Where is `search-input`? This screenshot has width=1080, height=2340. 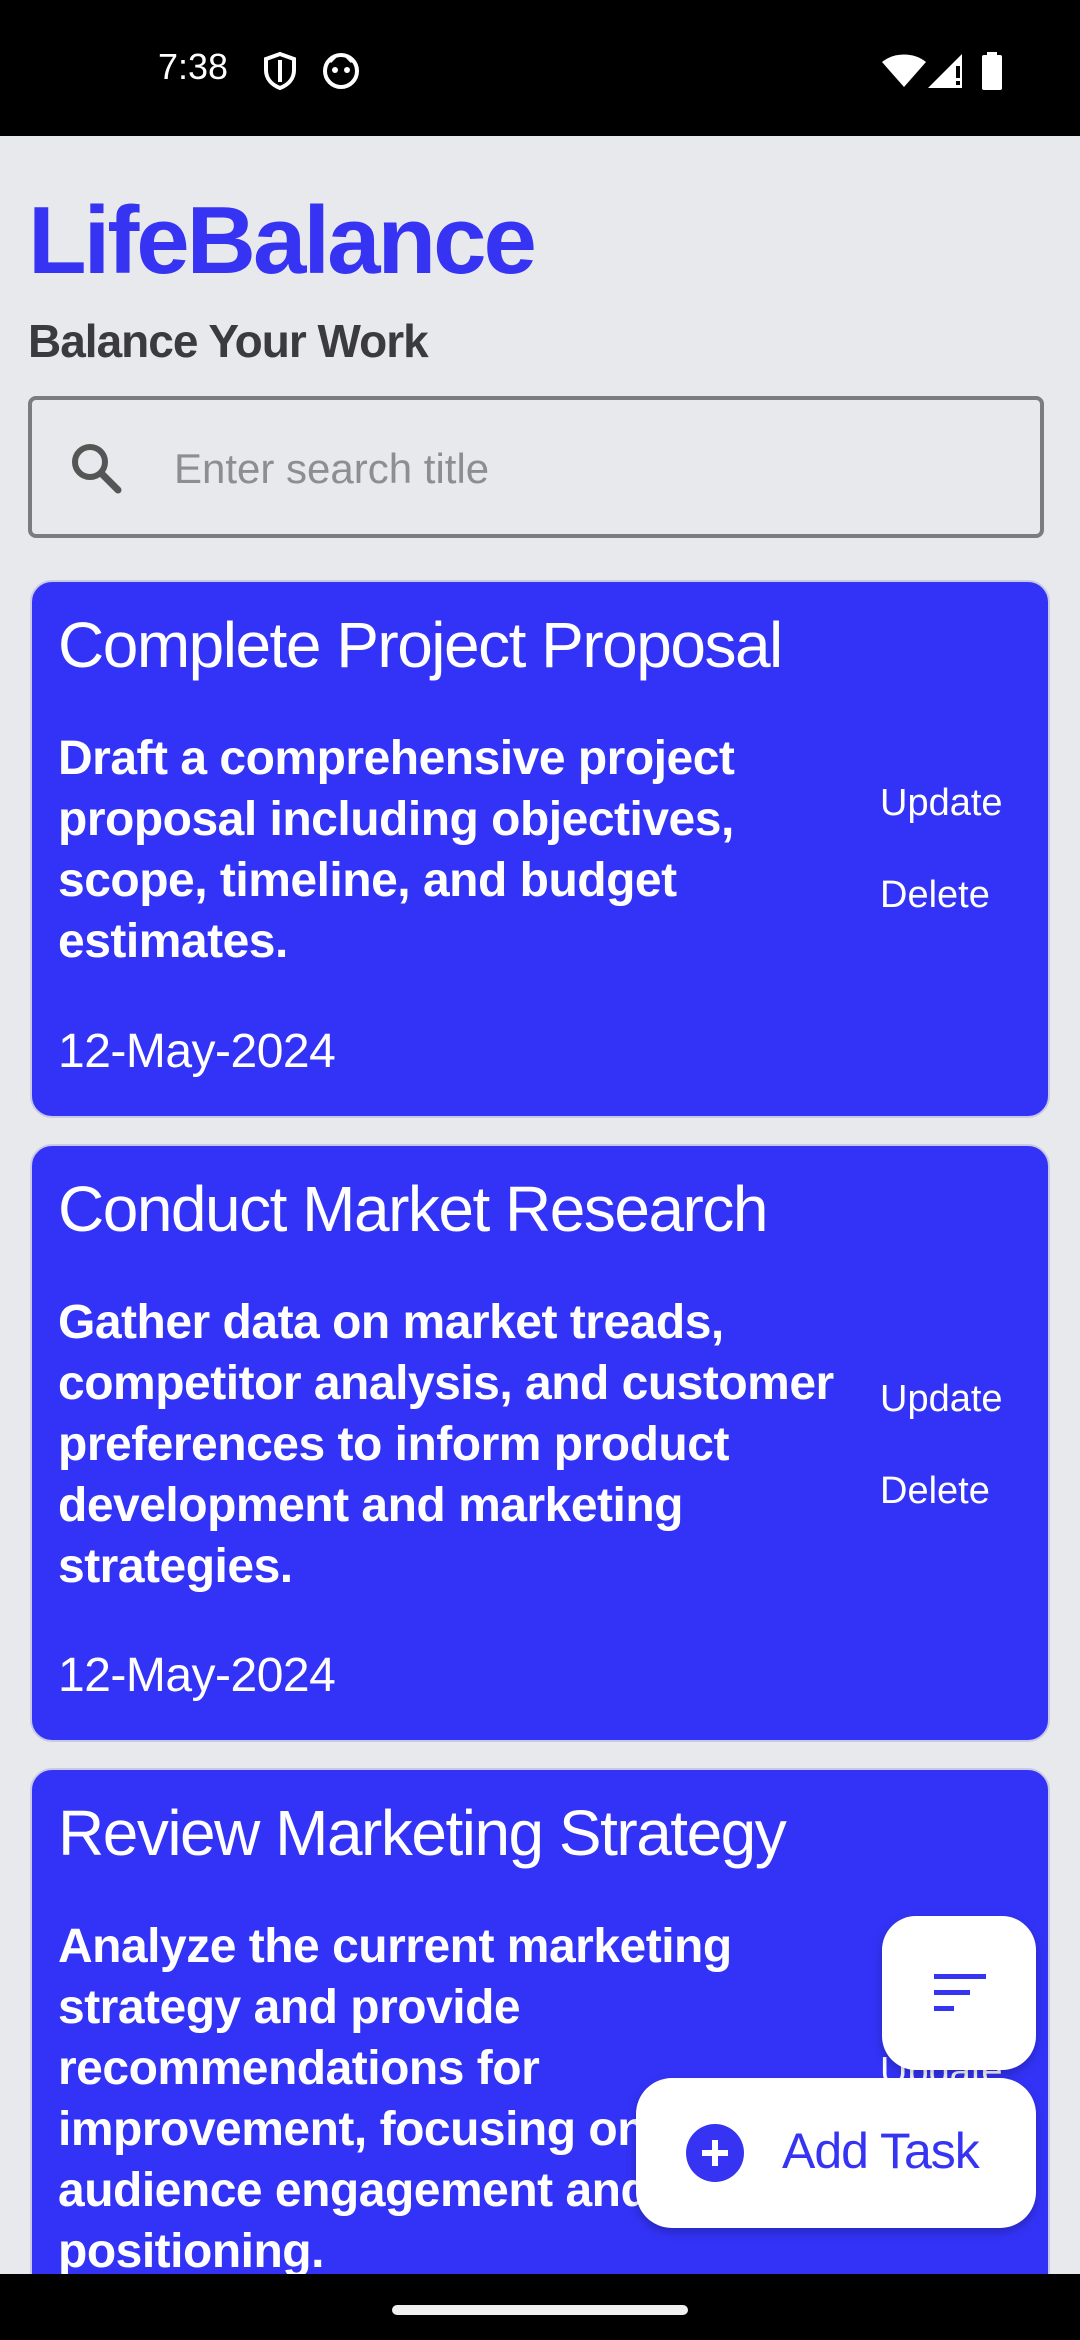
search-input is located at coordinates (584, 469).